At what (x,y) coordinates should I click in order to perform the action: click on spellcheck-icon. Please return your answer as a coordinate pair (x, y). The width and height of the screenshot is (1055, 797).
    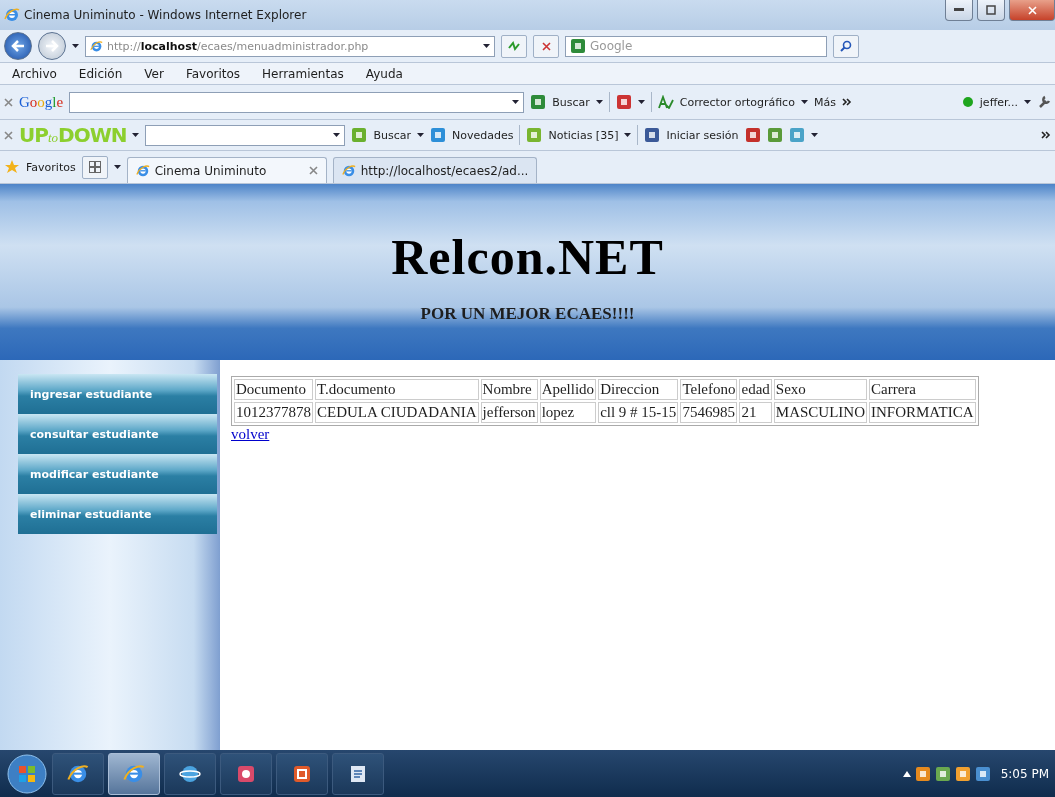
    Looking at the image, I should click on (665, 102).